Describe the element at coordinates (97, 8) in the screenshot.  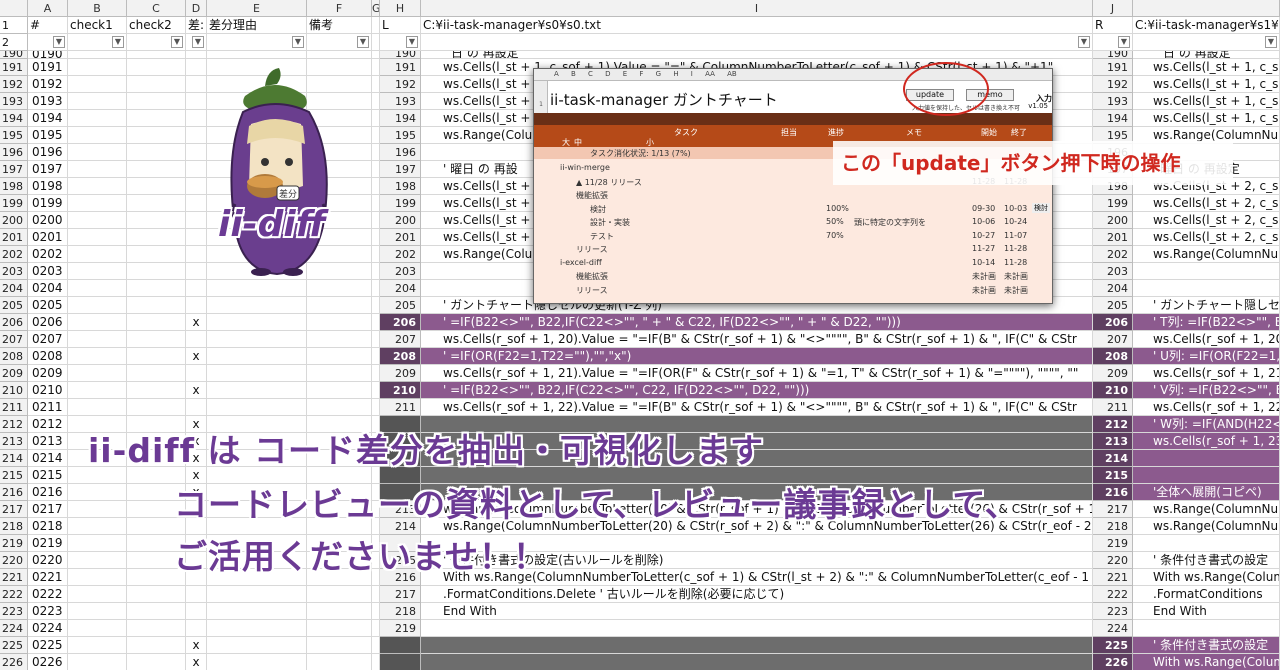
I see `col-header-b: B` at that location.